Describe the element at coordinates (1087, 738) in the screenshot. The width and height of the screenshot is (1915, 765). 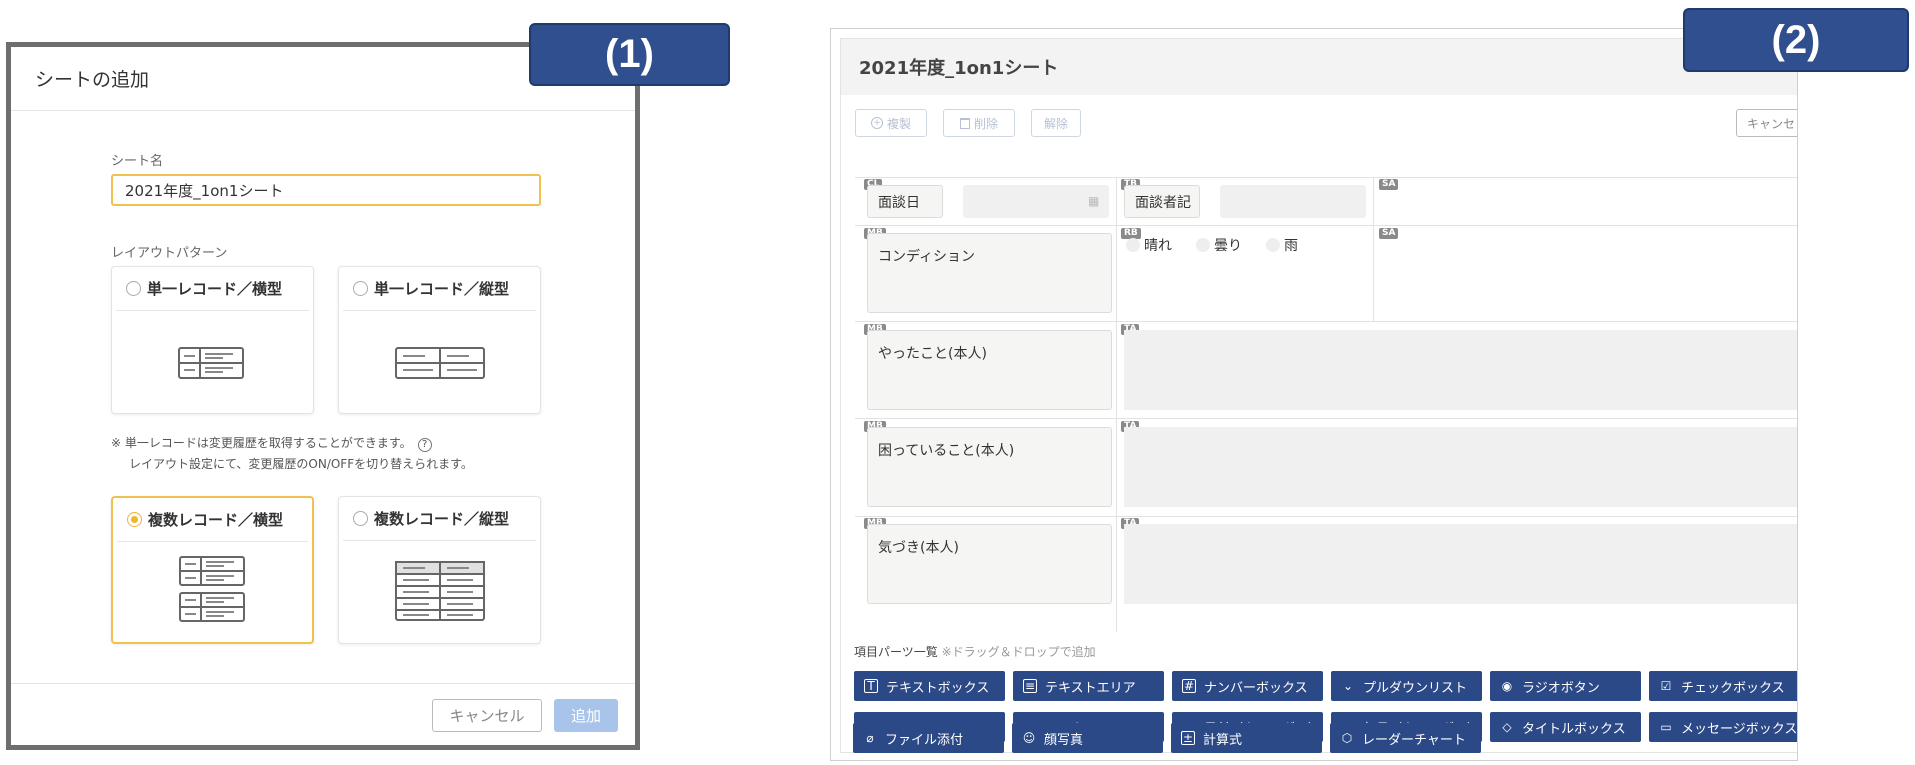
I see `part-face-photo: ☺ 顔写真` at that location.